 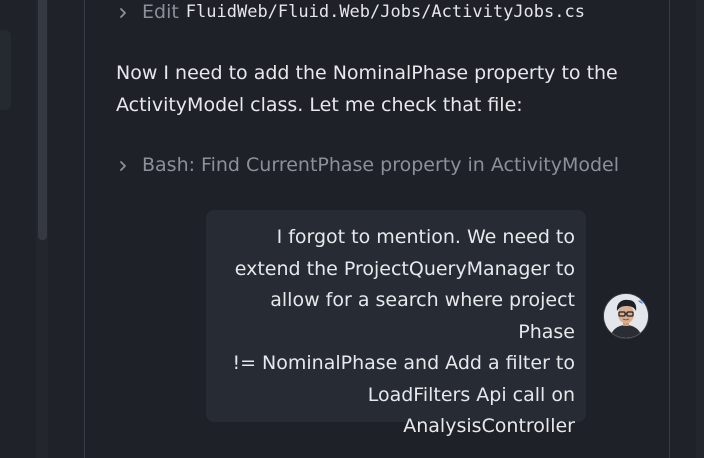 What do you see at coordinates (5, 70) in the screenshot?
I see `sidebar-edge` at bounding box center [5, 70].